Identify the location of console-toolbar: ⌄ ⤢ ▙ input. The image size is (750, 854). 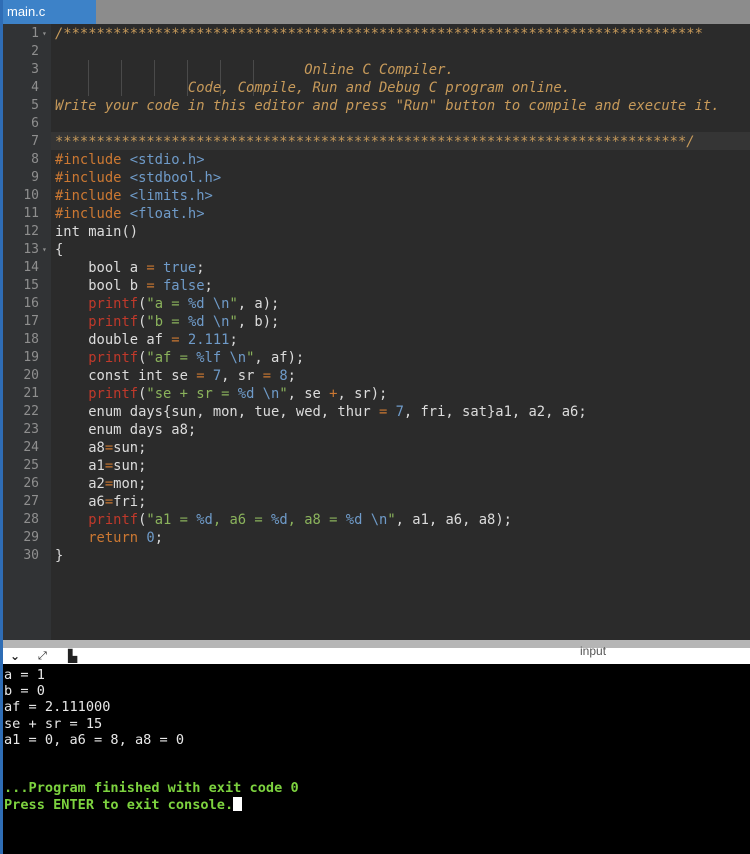
(375, 654).